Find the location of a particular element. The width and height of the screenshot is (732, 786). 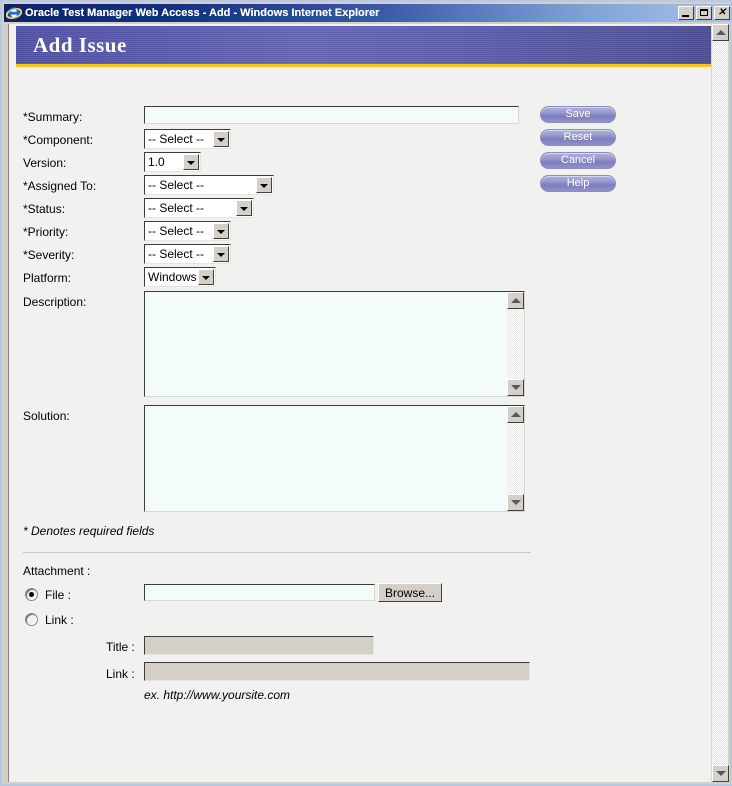

label-platform: Platform: is located at coordinates (47, 278).